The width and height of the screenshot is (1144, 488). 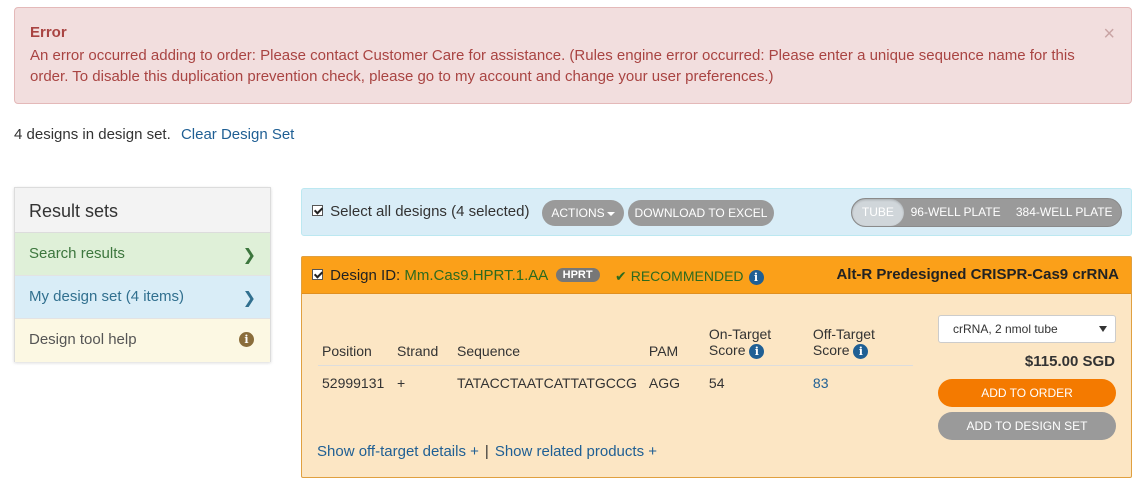 I want to click on actions-label: ACTIONS, so click(x=578, y=213).